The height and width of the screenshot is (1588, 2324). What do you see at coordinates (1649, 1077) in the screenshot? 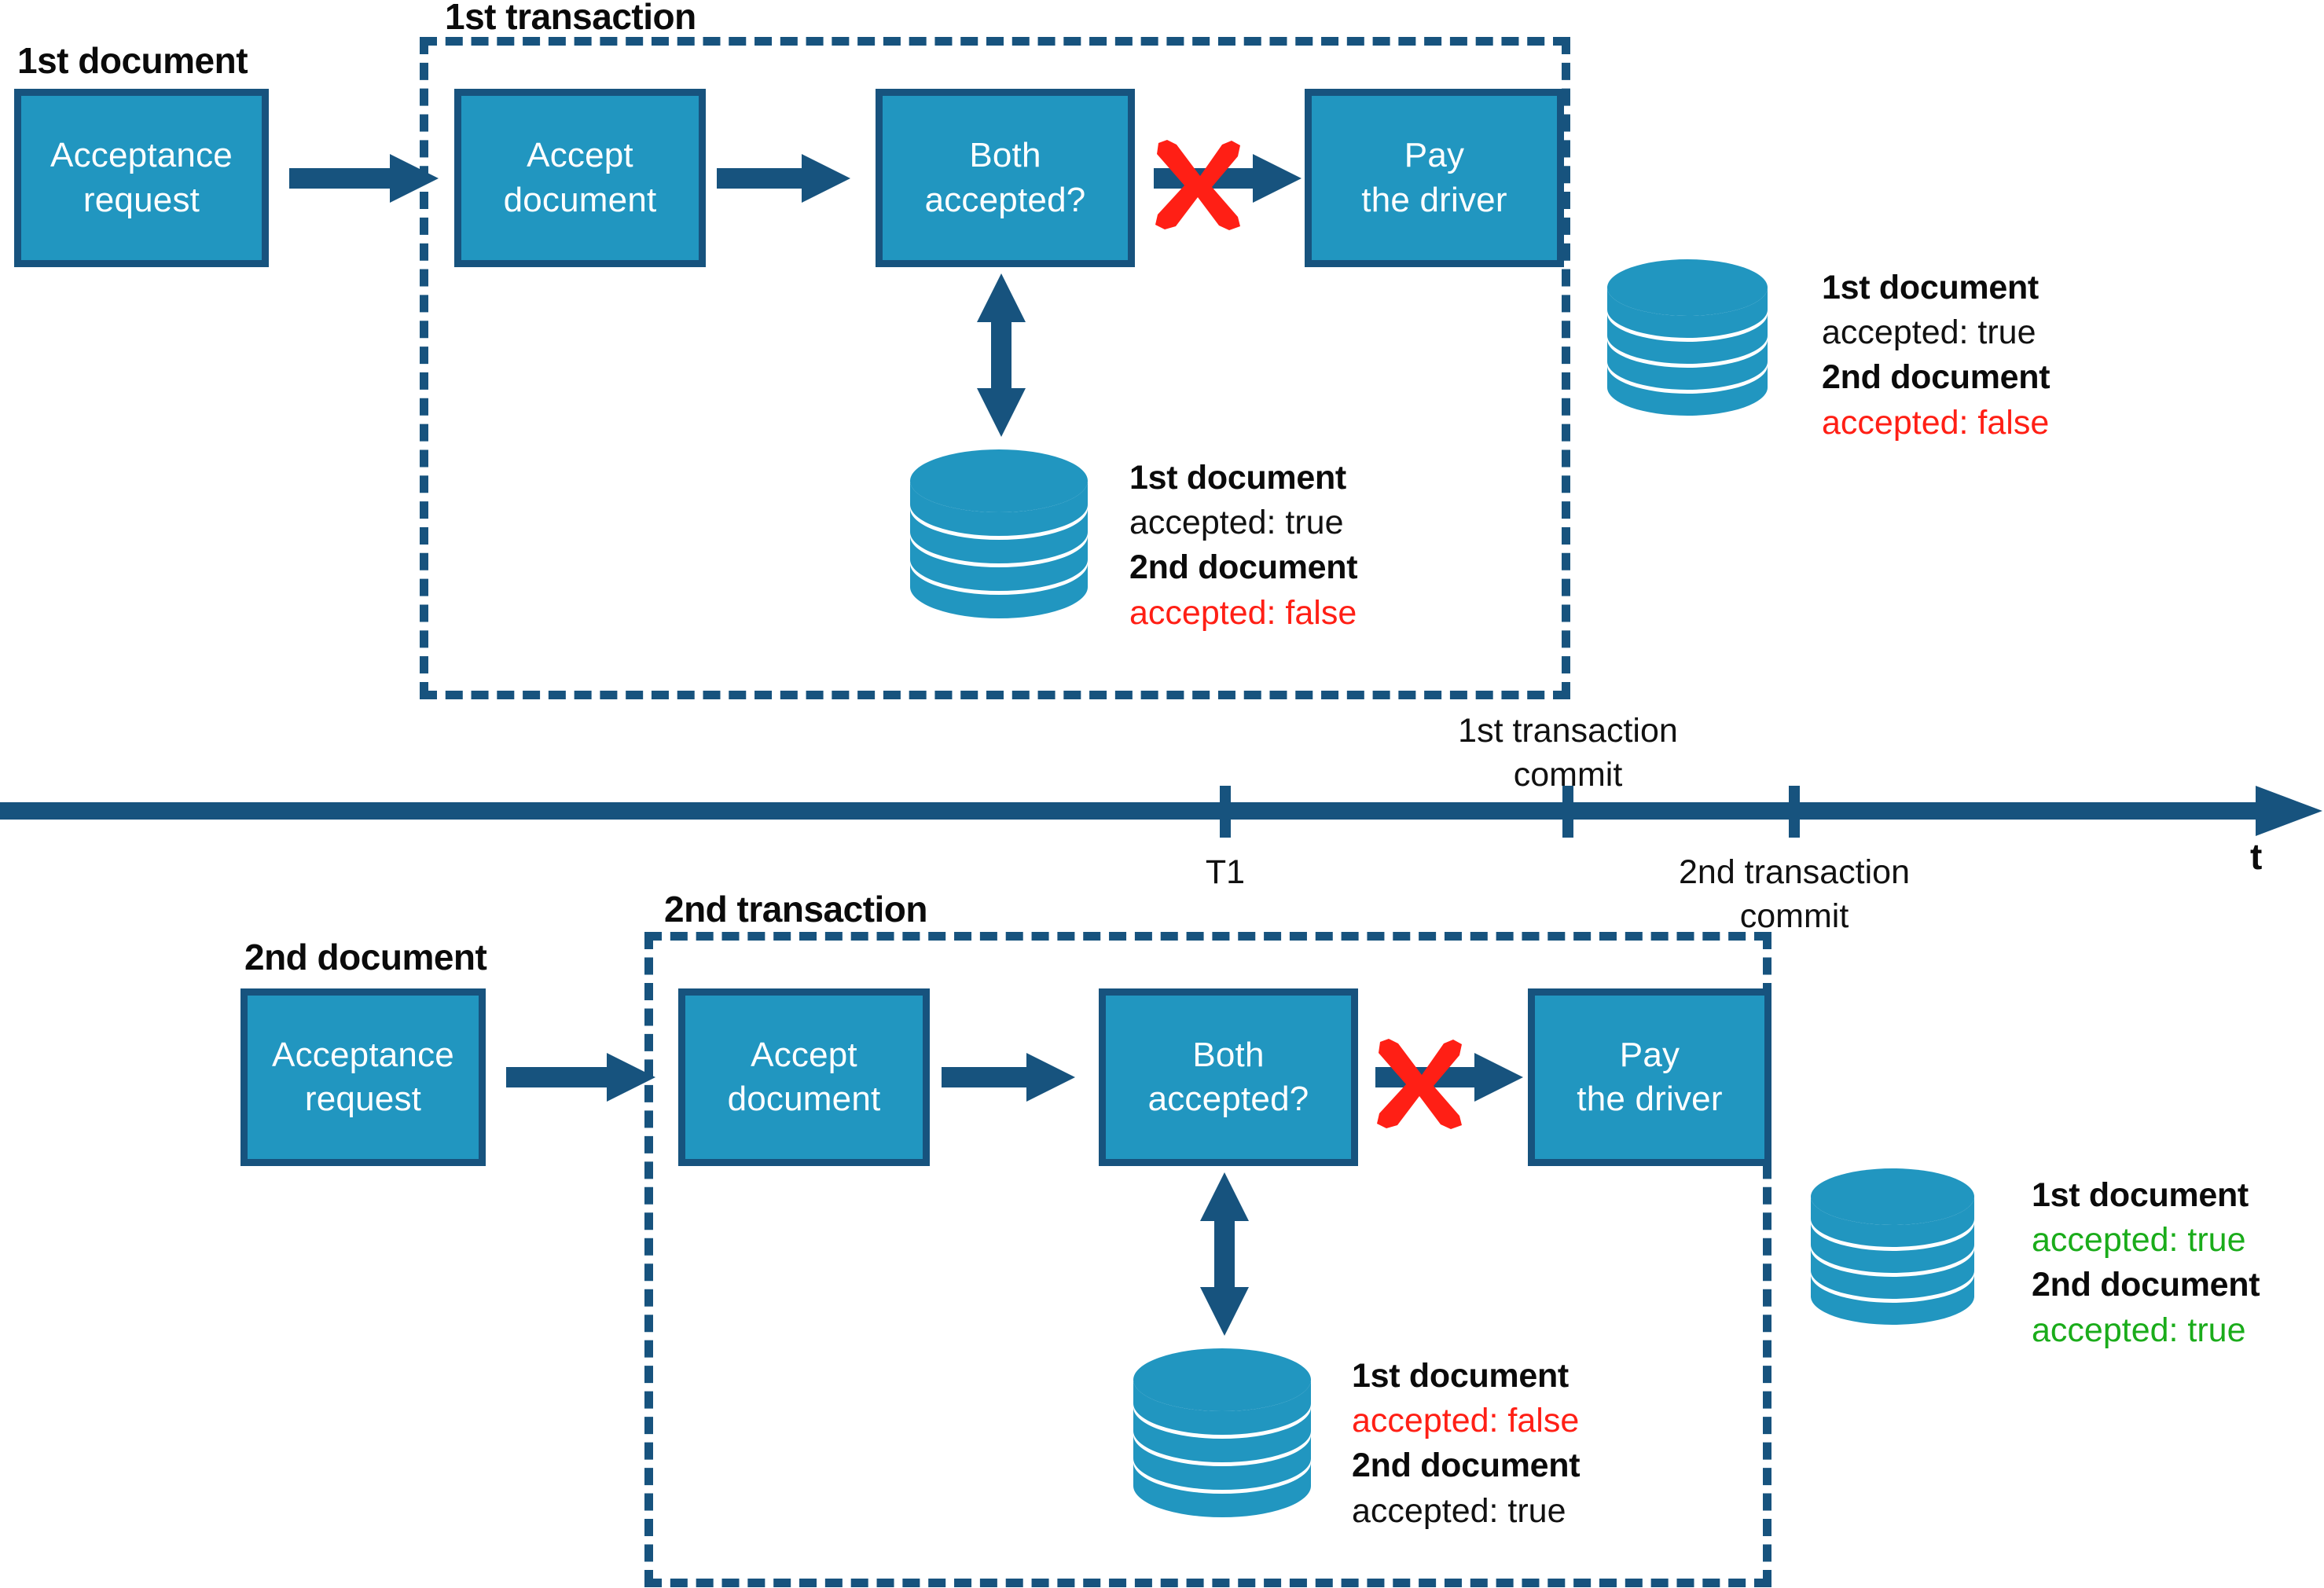
I see `step-box-pay-the-driver-bottom: Pay the driver` at bounding box center [1649, 1077].